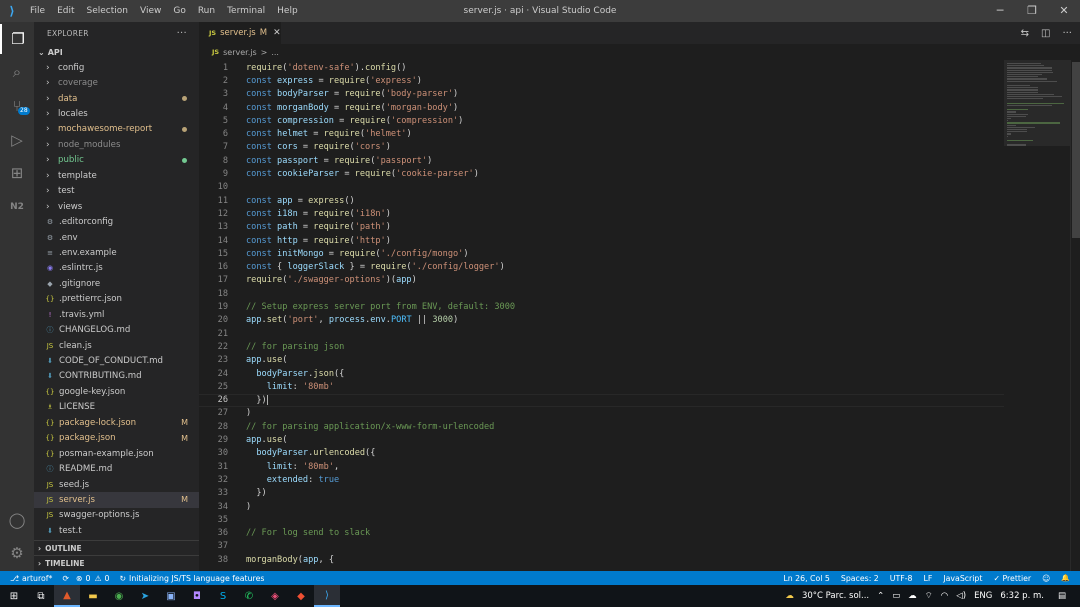 The width and height of the screenshot is (1080, 607). What do you see at coordinates (116, 252) in the screenshot?
I see `tree-file: ≡ .env.example` at bounding box center [116, 252].